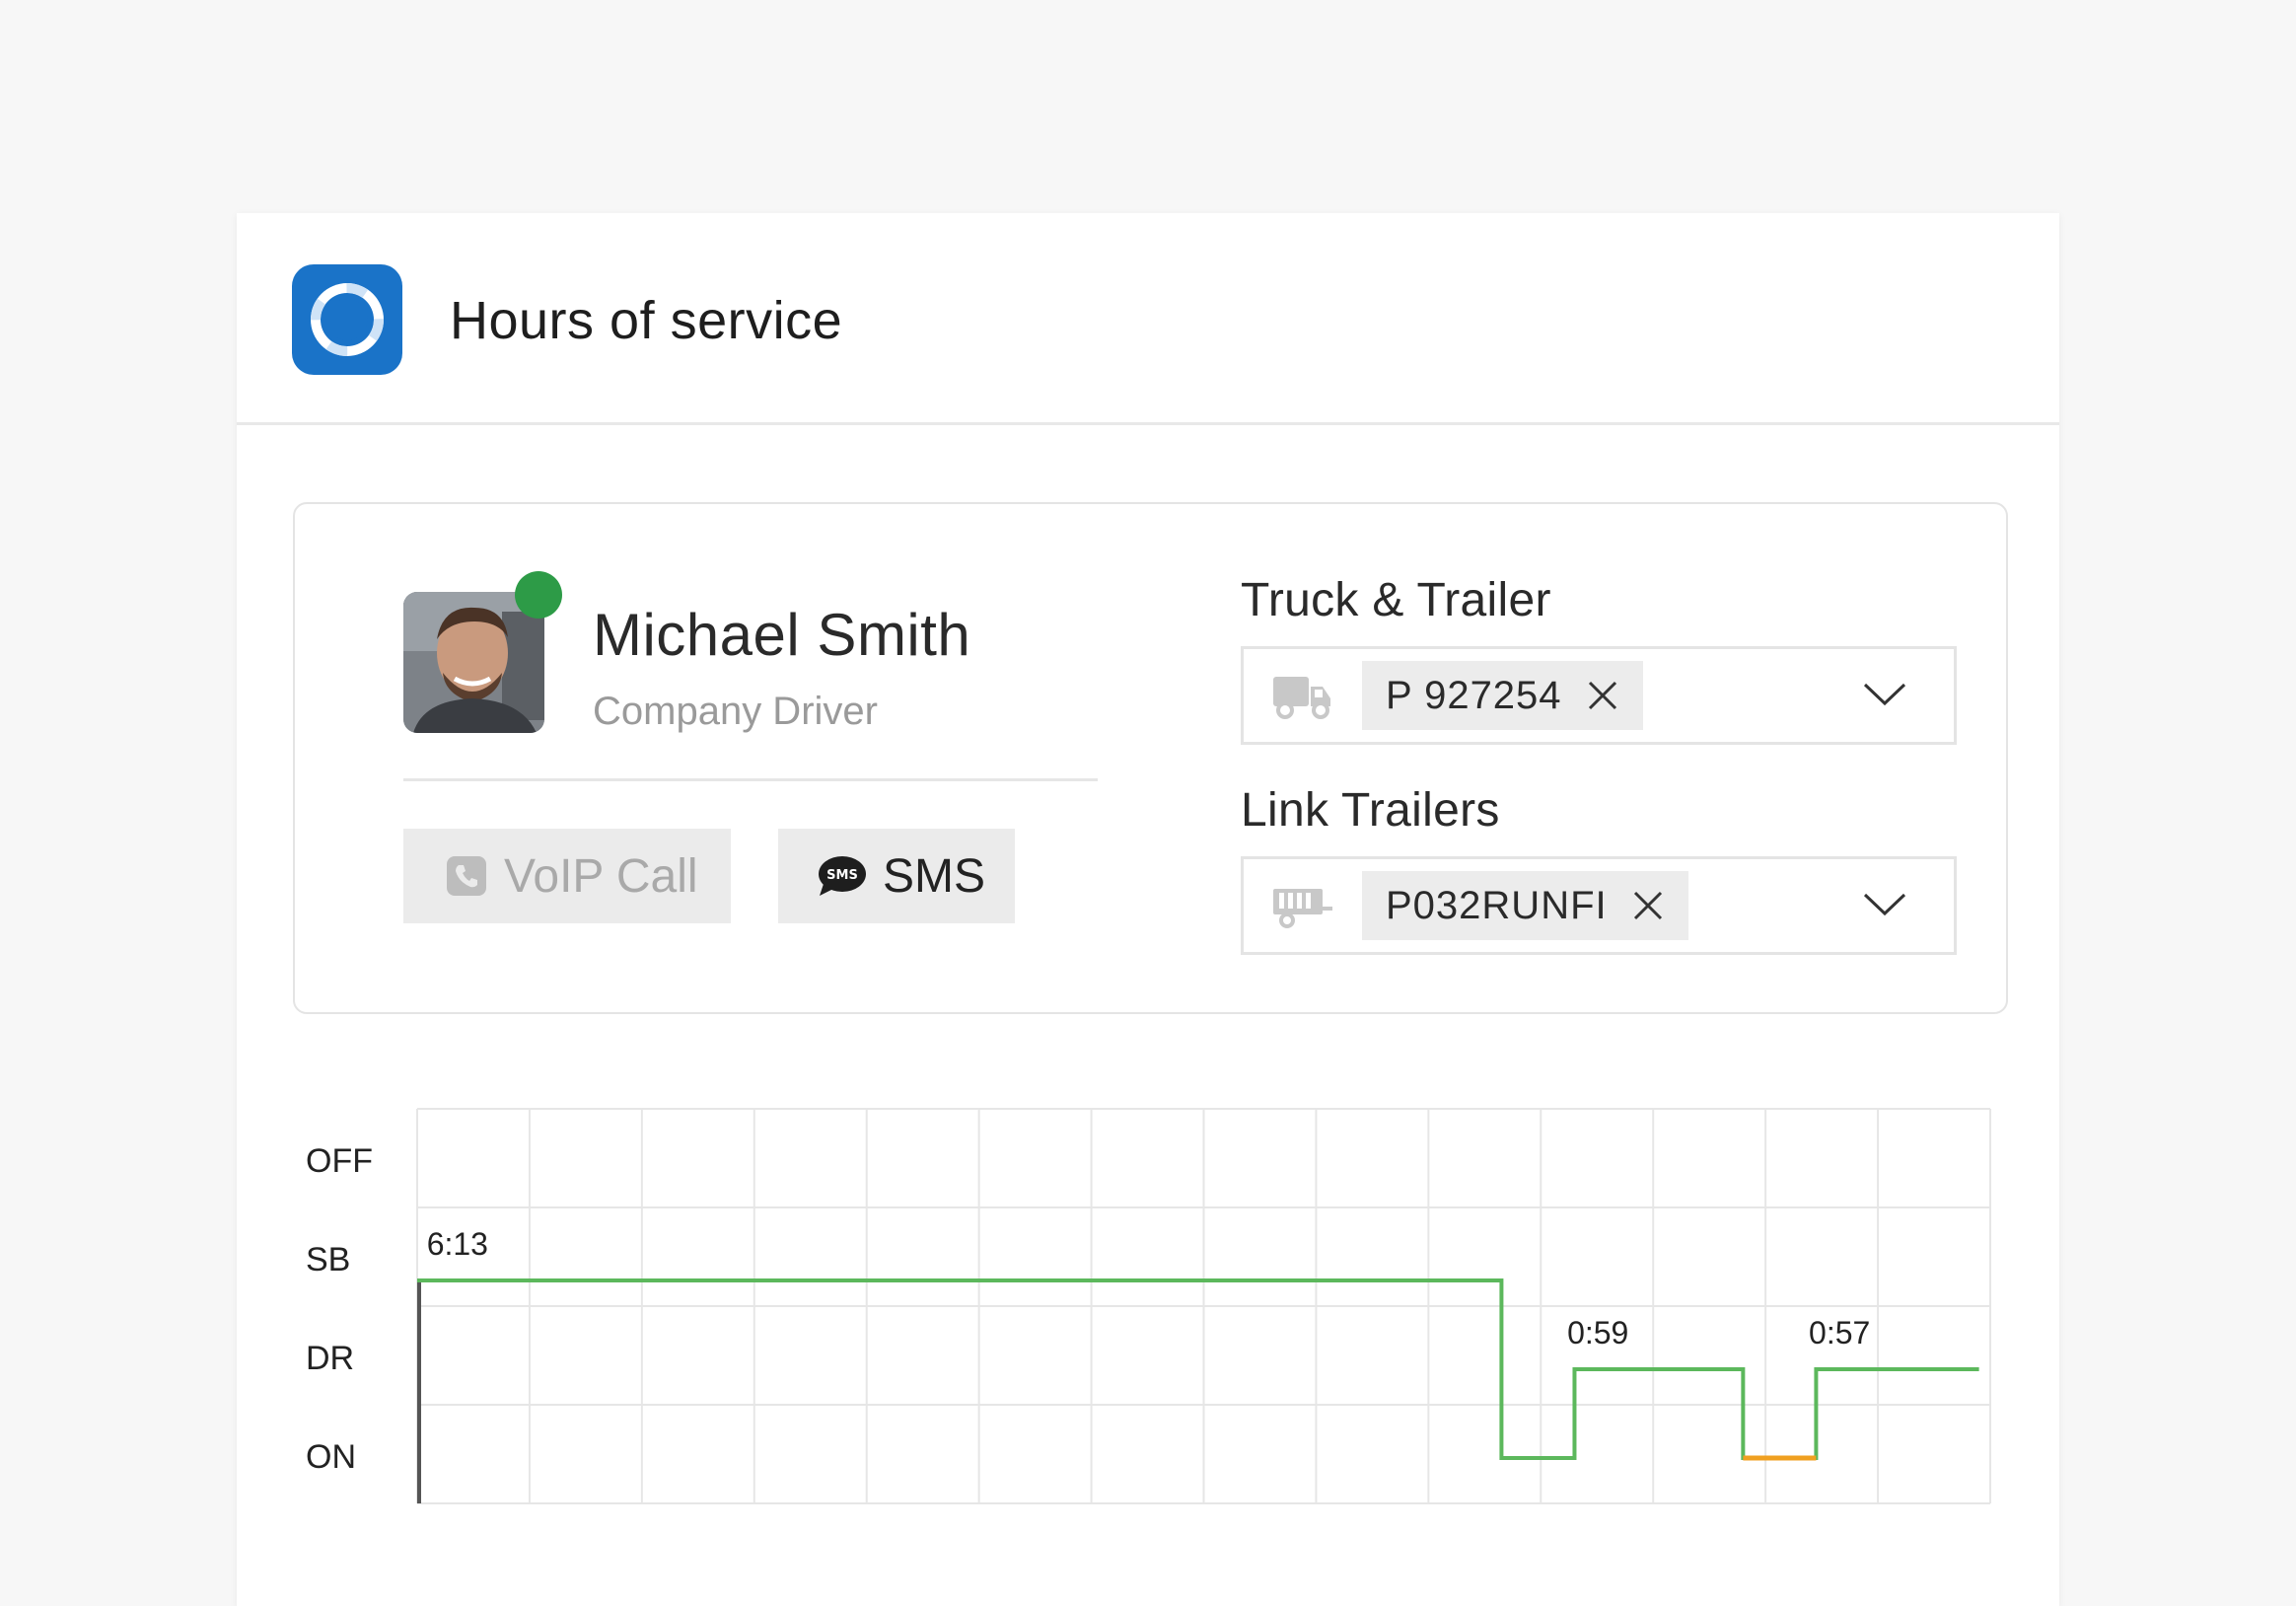 Image resolution: width=2296 pixels, height=1606 pixels. I want to click on page-title: Hours of service, so click(647, 320).